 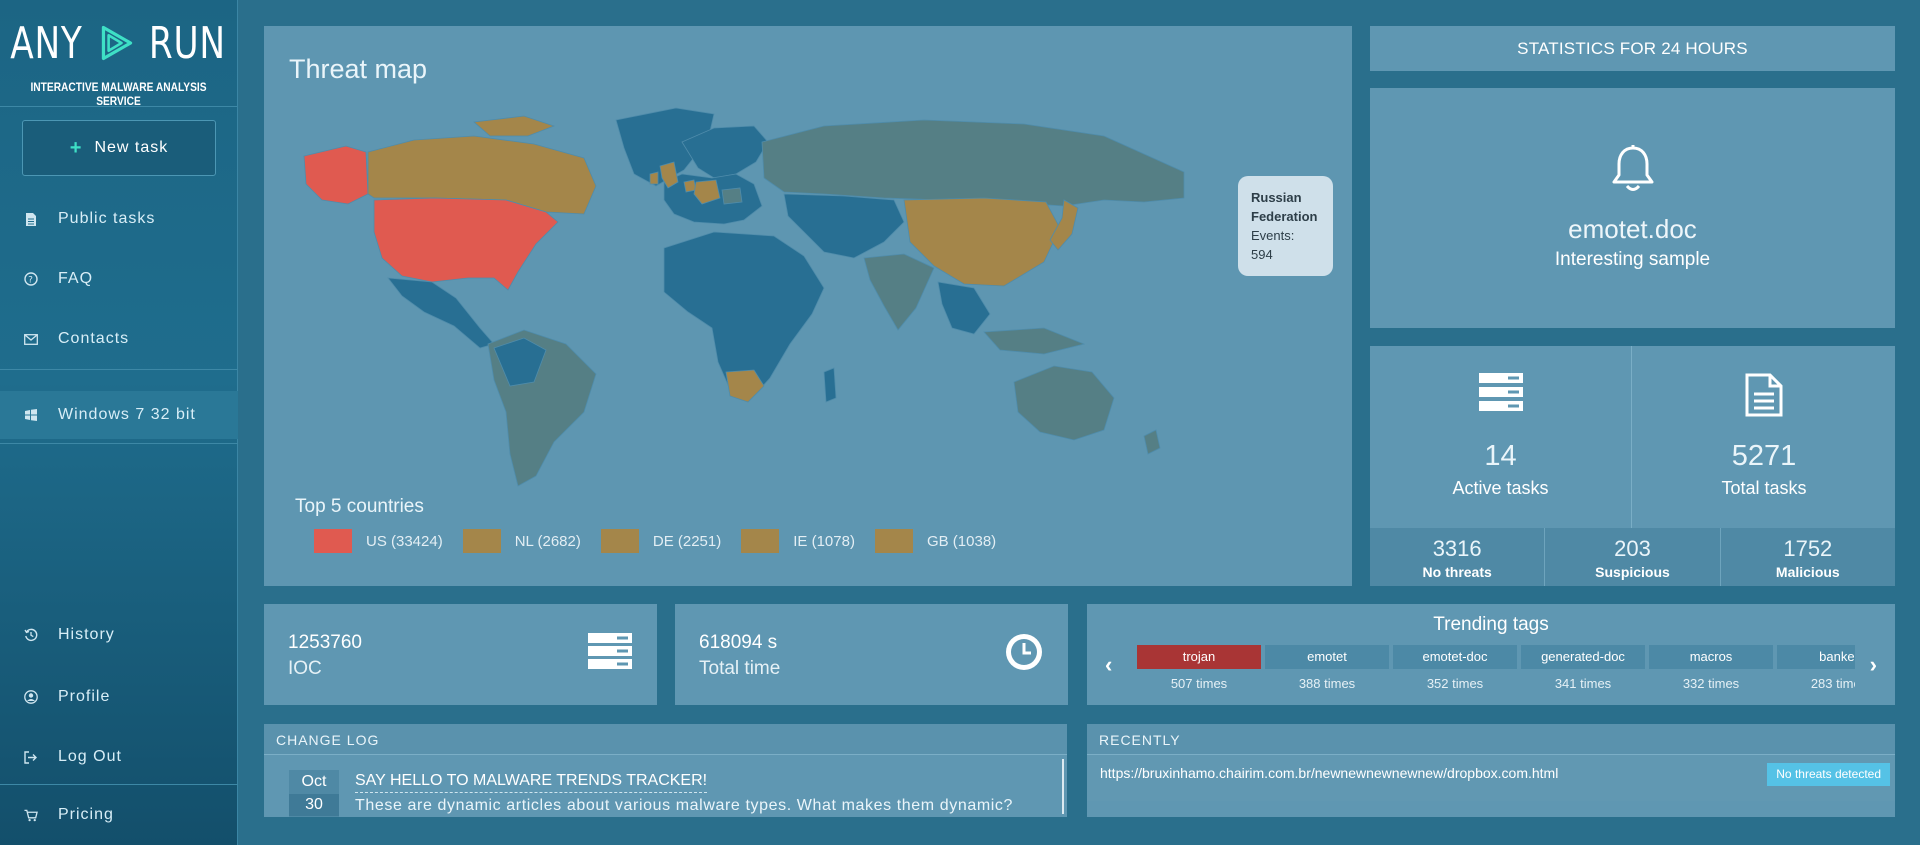 I want to click on legend-item-us: US (33424), so click(x=378, y=541).